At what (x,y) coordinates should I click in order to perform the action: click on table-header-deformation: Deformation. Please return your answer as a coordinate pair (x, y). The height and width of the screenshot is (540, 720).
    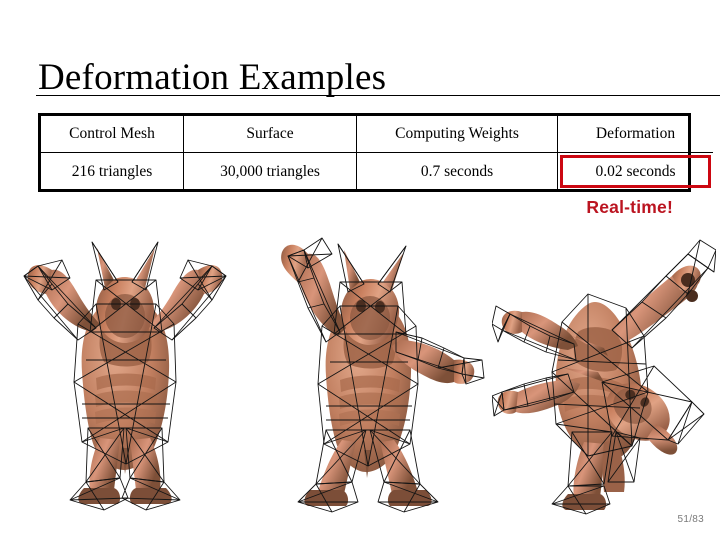
    Looking at the image, I should click on (635, 134).